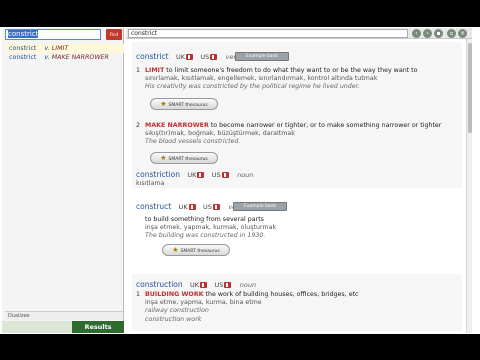  What do you see at coordinates (204, 219) in the screenshot?
I see `definition: to build something from several parts` at bounding box center [204, 219].